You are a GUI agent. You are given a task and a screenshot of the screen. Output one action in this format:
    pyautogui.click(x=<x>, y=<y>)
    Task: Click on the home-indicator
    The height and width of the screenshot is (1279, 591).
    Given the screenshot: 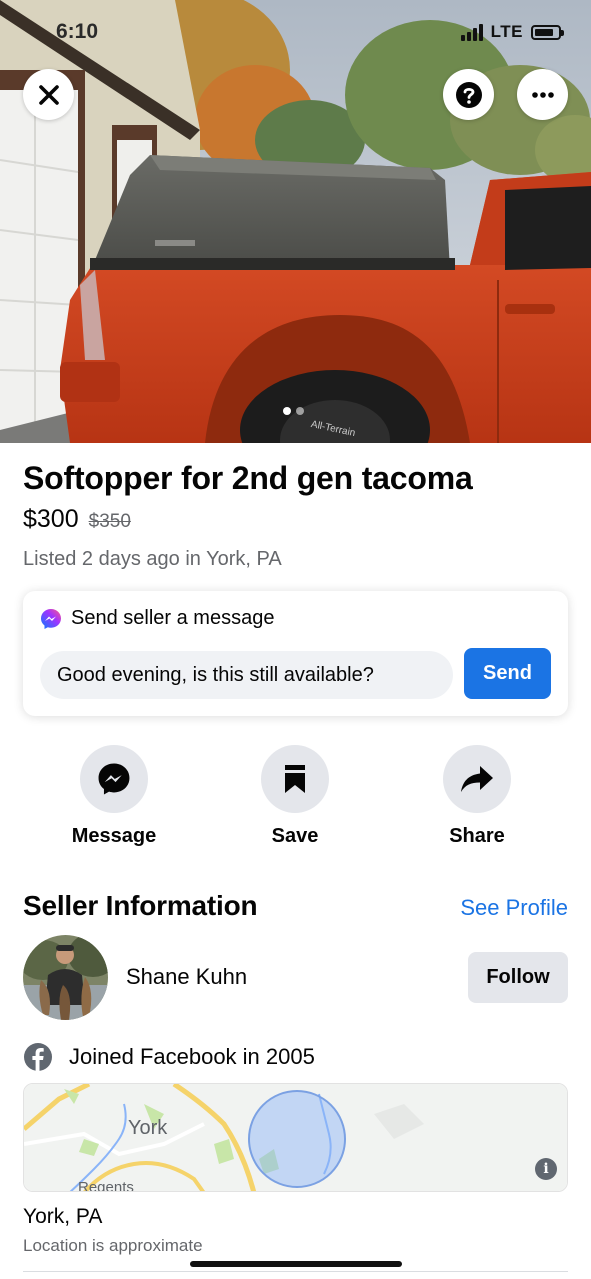 What is the action you would take?
    pyautogui.click(x=296, y=1264)
    